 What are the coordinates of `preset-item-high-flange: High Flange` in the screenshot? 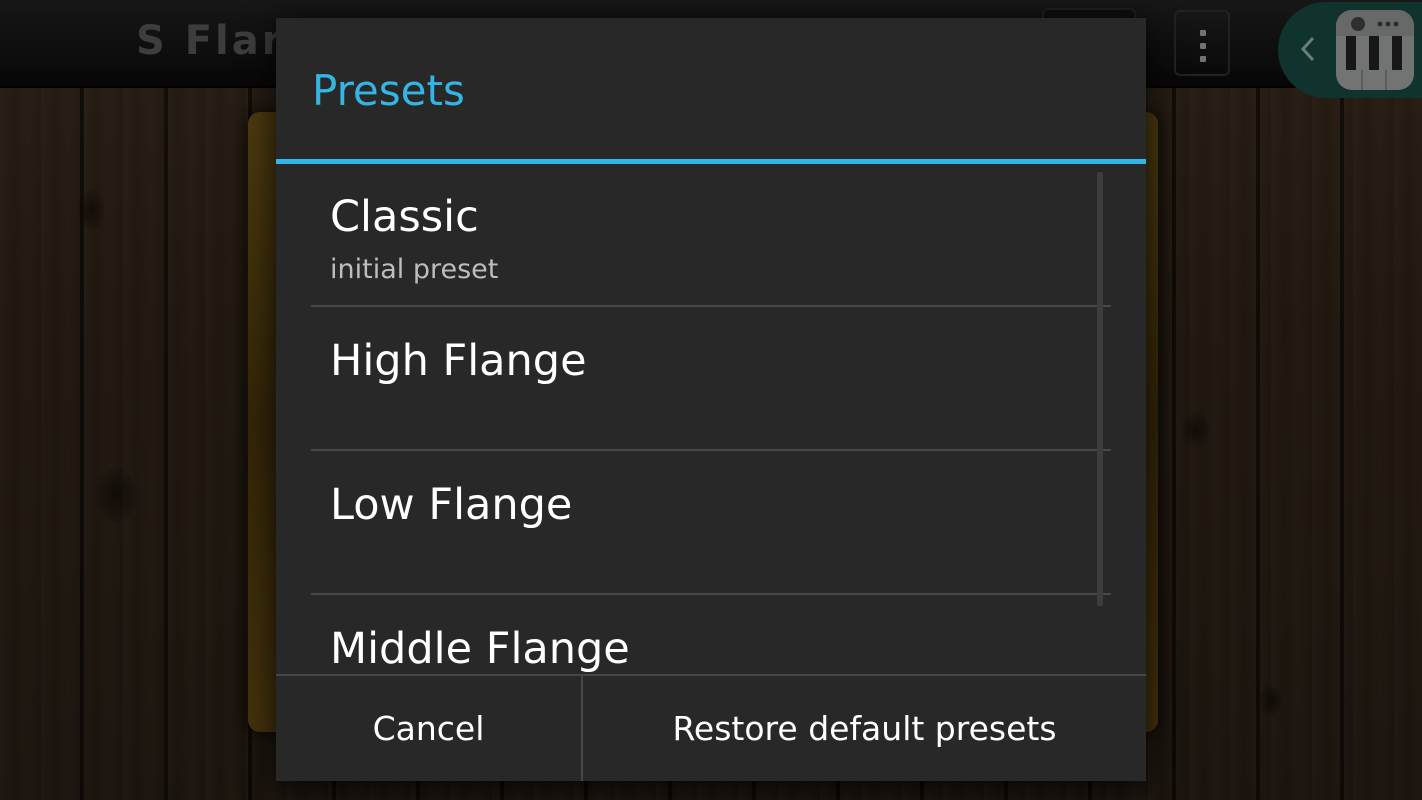 It's located at (711, 379).